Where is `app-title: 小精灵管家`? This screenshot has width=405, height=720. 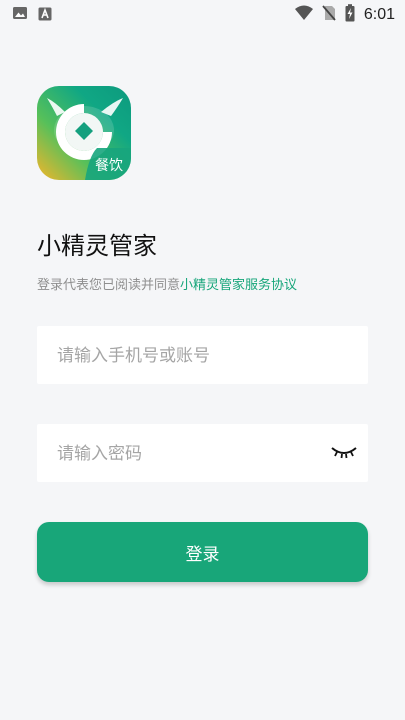 app-title: 小精灵管家 is located at coordinates (97, 246).